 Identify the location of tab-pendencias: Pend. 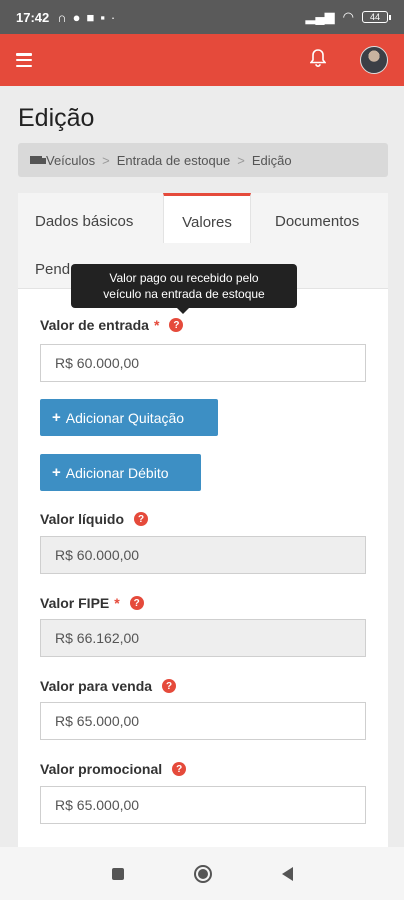
(52, 269).